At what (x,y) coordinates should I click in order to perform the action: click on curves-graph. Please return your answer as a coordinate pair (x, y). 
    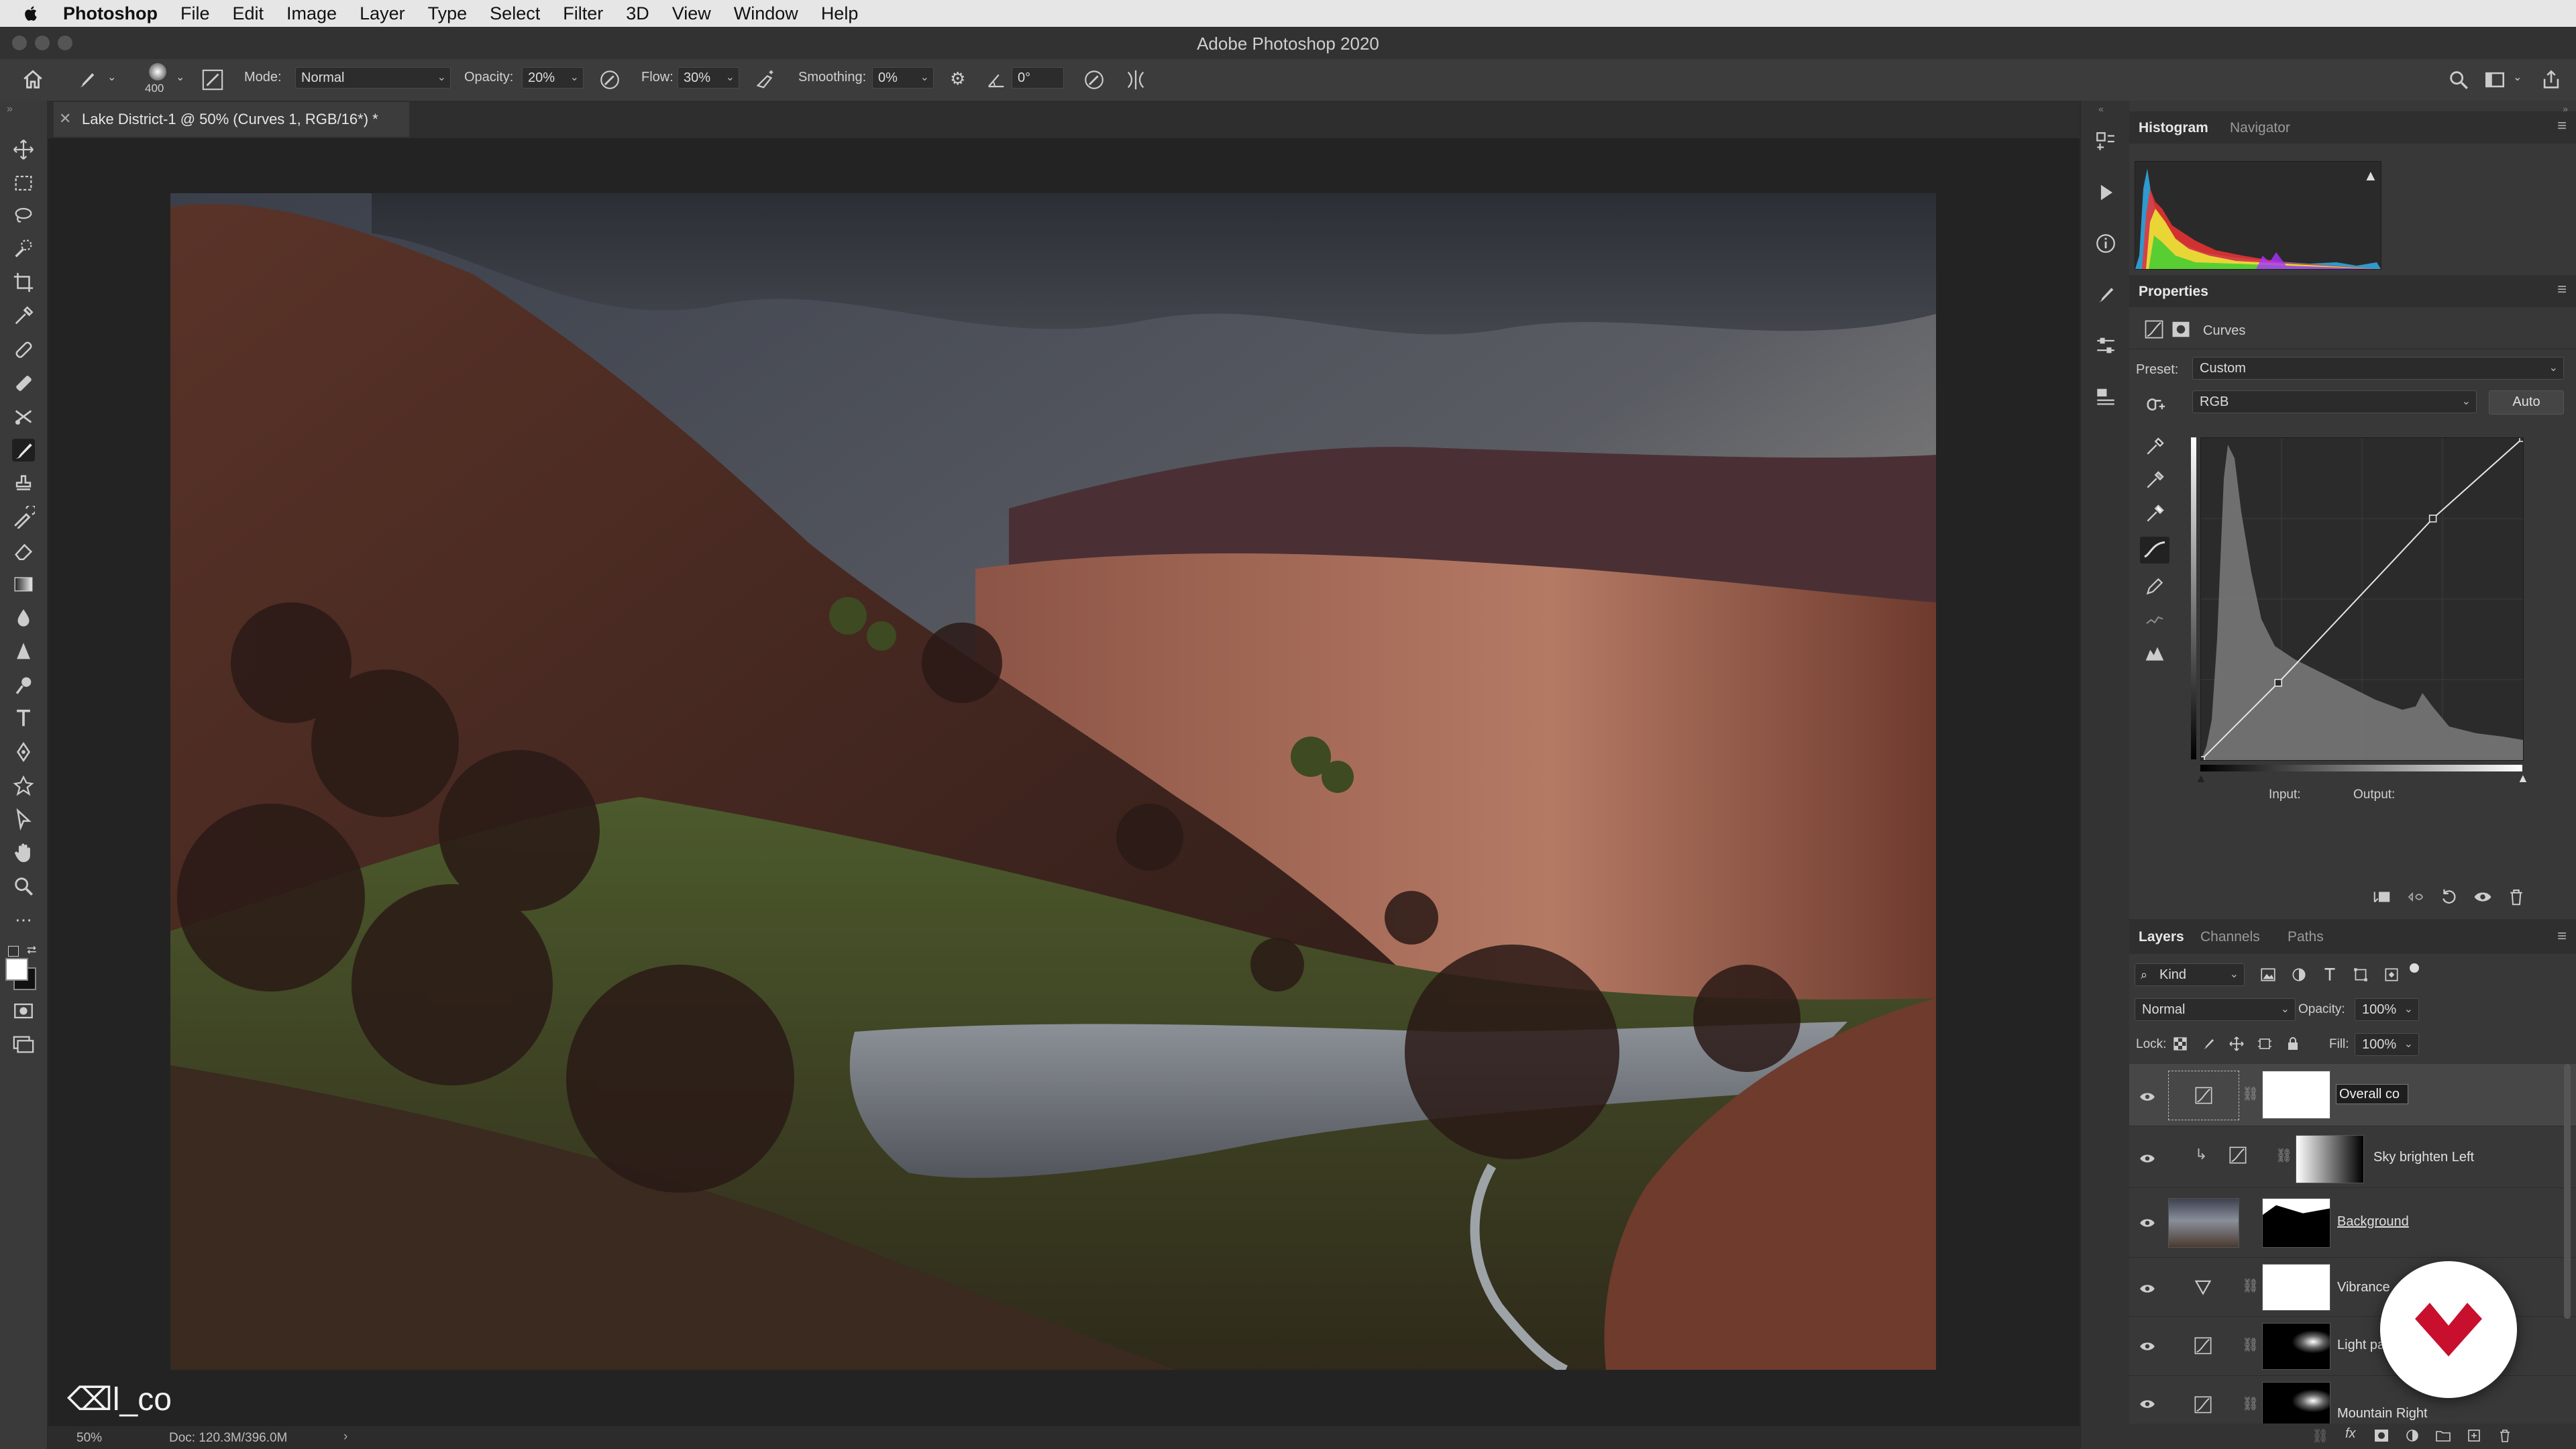
    Looking at the image, I should click on (2362, 599).